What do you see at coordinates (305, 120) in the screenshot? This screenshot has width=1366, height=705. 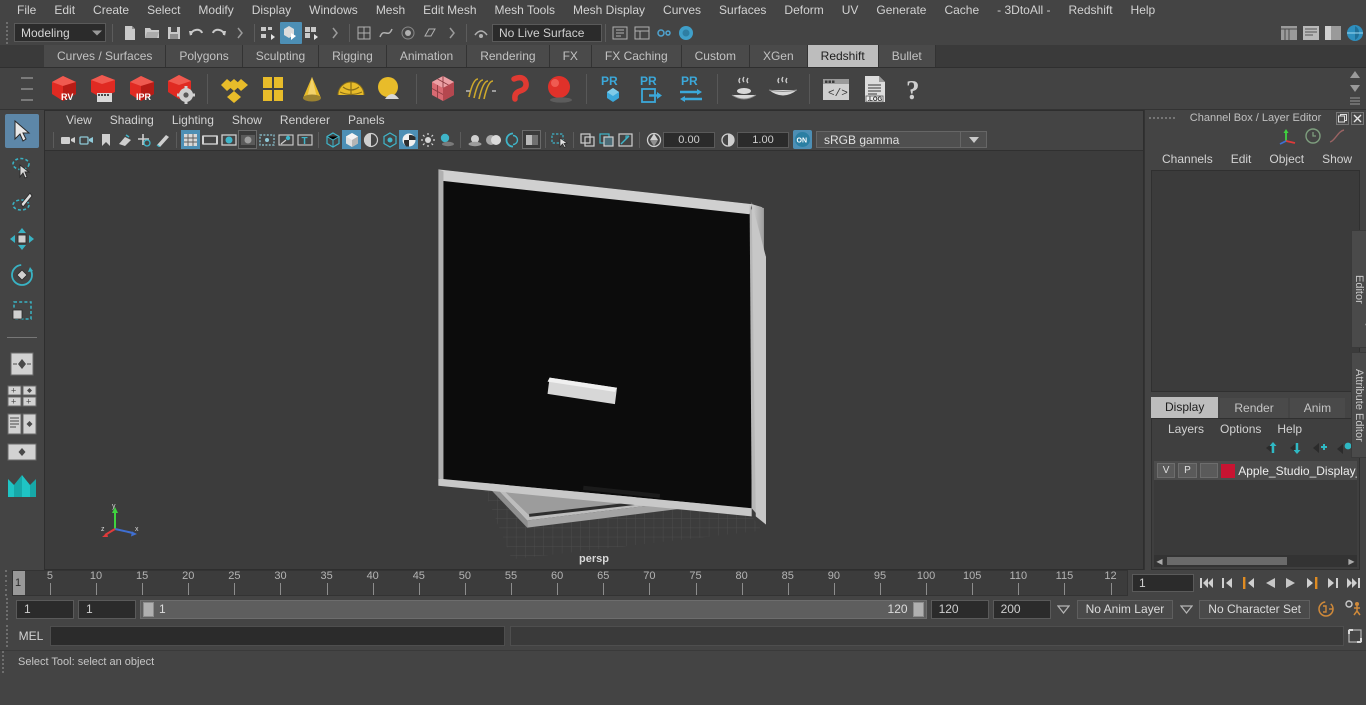 I see `viewport-menu-renderer: Renderer` at bounding box center [305, 120].